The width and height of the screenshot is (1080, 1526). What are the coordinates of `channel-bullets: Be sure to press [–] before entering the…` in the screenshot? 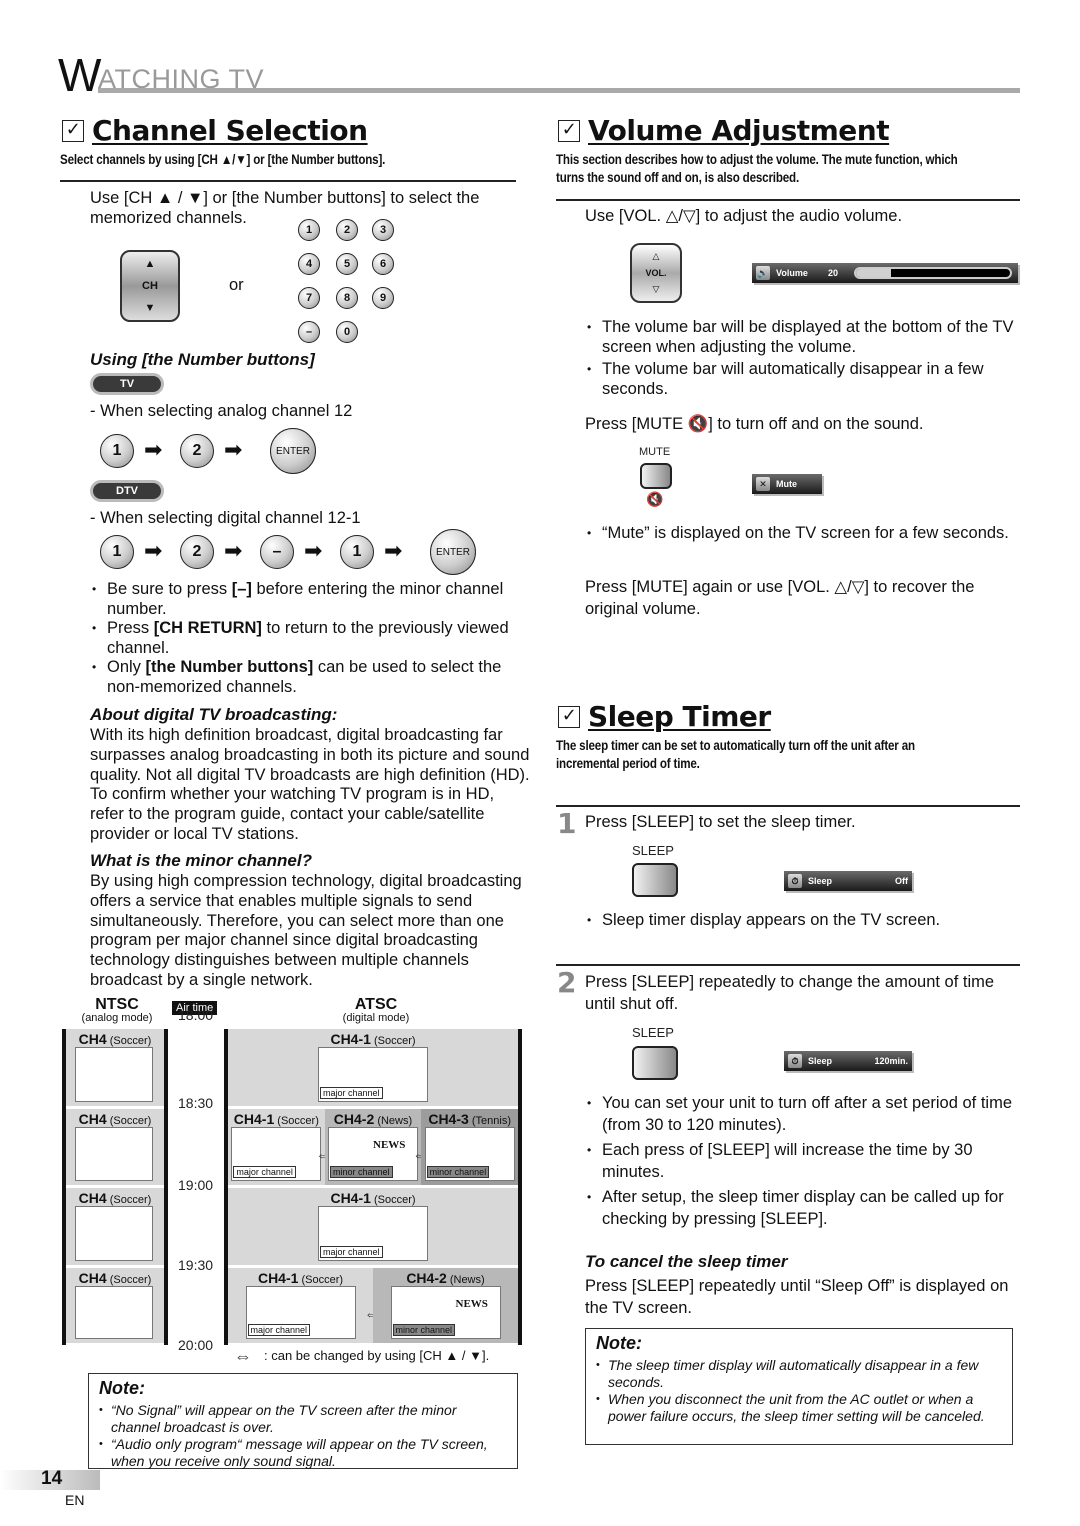 It's located at (305, 638).